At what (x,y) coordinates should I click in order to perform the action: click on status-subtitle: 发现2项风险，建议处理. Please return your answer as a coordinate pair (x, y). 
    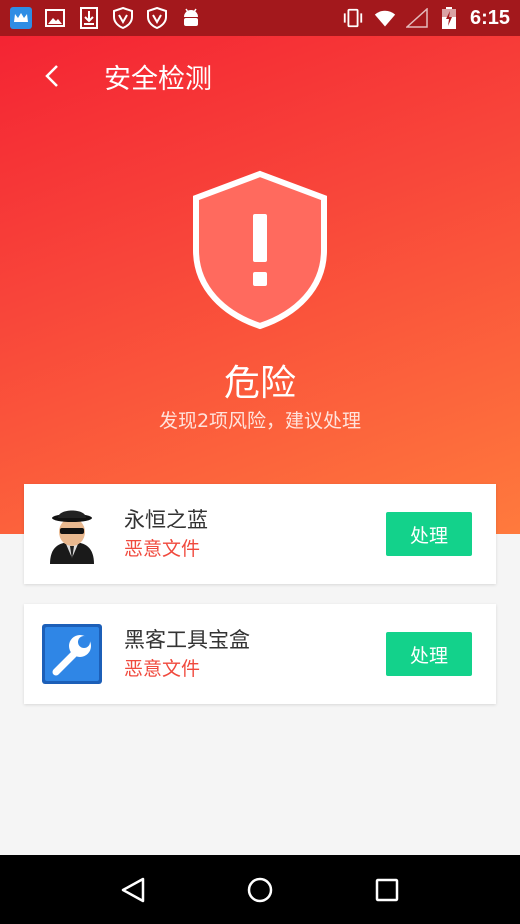
    Looking at the image, I should click on (260, 421).